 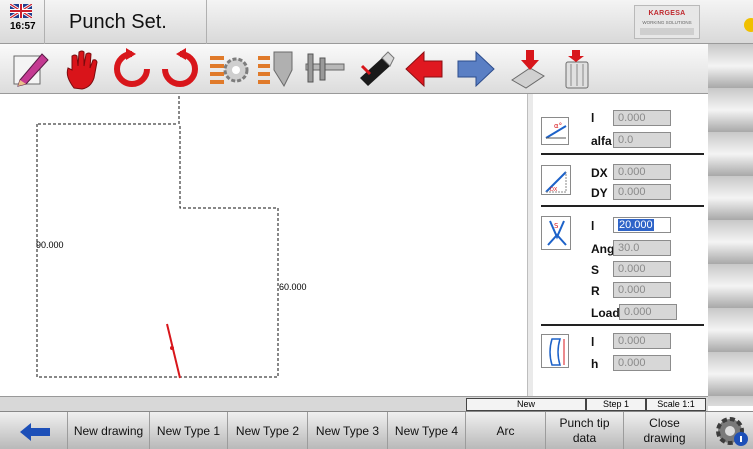 What do you see at coordinates (109, 430) in the screenshot?
I see `new-drawing-button: New drawing` at bounding box center [109, 430].